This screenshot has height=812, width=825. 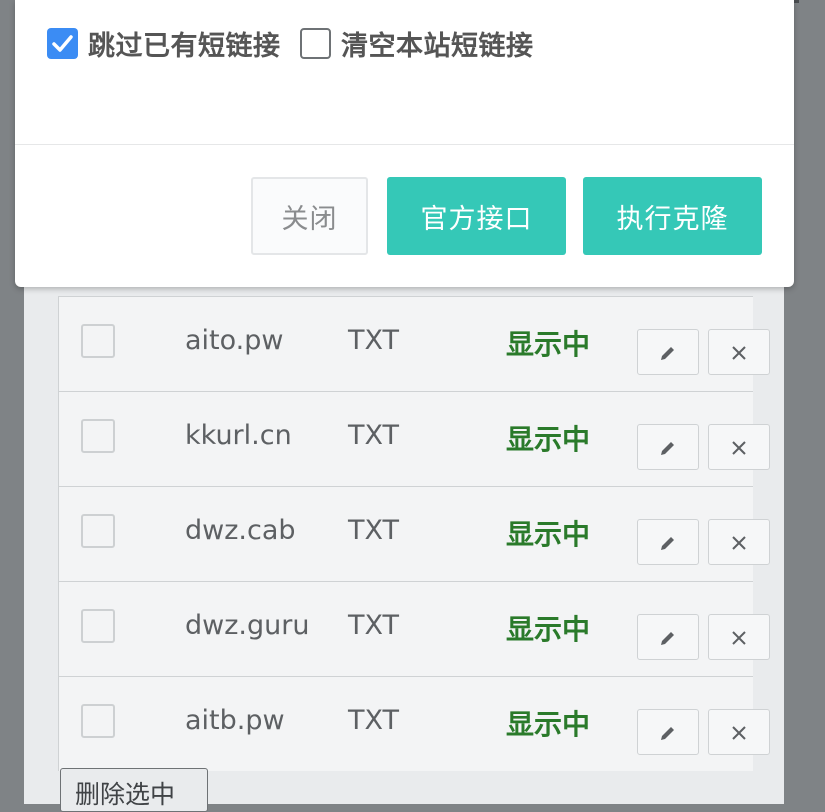 I want to click on table-row: dwz.cab TXT 显示中, so click(x=414, y=533).